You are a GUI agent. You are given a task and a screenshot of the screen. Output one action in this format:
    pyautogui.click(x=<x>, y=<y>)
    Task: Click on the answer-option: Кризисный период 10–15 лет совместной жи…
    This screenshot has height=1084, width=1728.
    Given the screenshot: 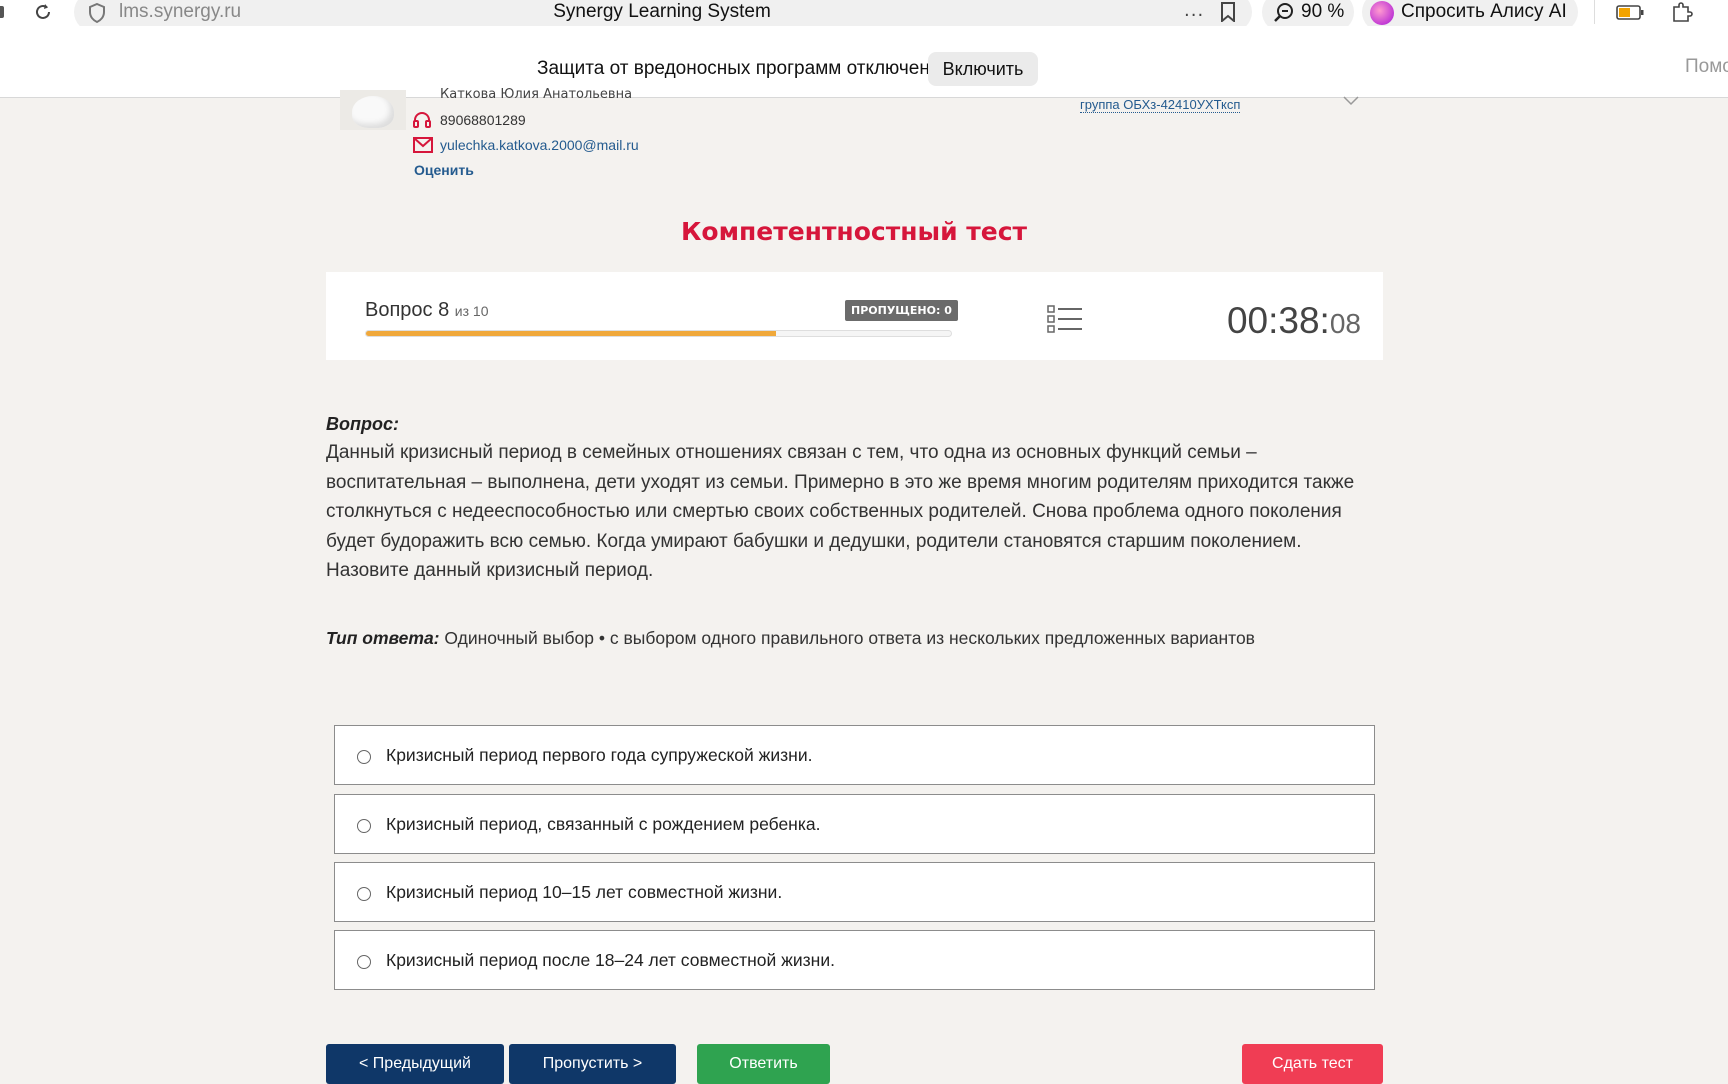 What is the action you would take?
    pyautogui.click(x=854, y=892)
    